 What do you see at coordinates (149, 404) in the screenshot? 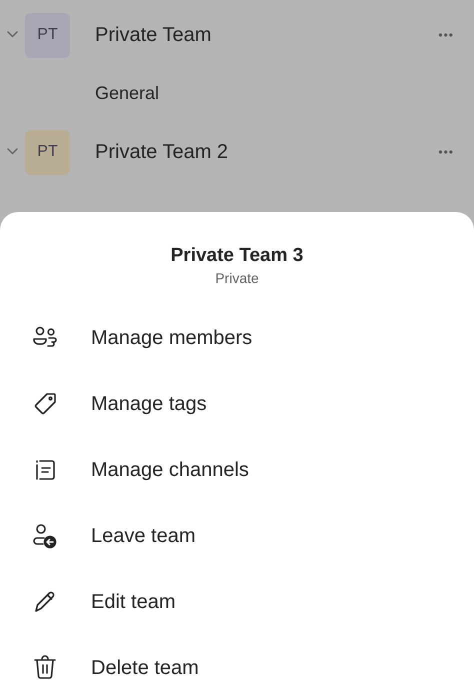
I see `menu-item: Manage tags` at bounding box center [149, 404].